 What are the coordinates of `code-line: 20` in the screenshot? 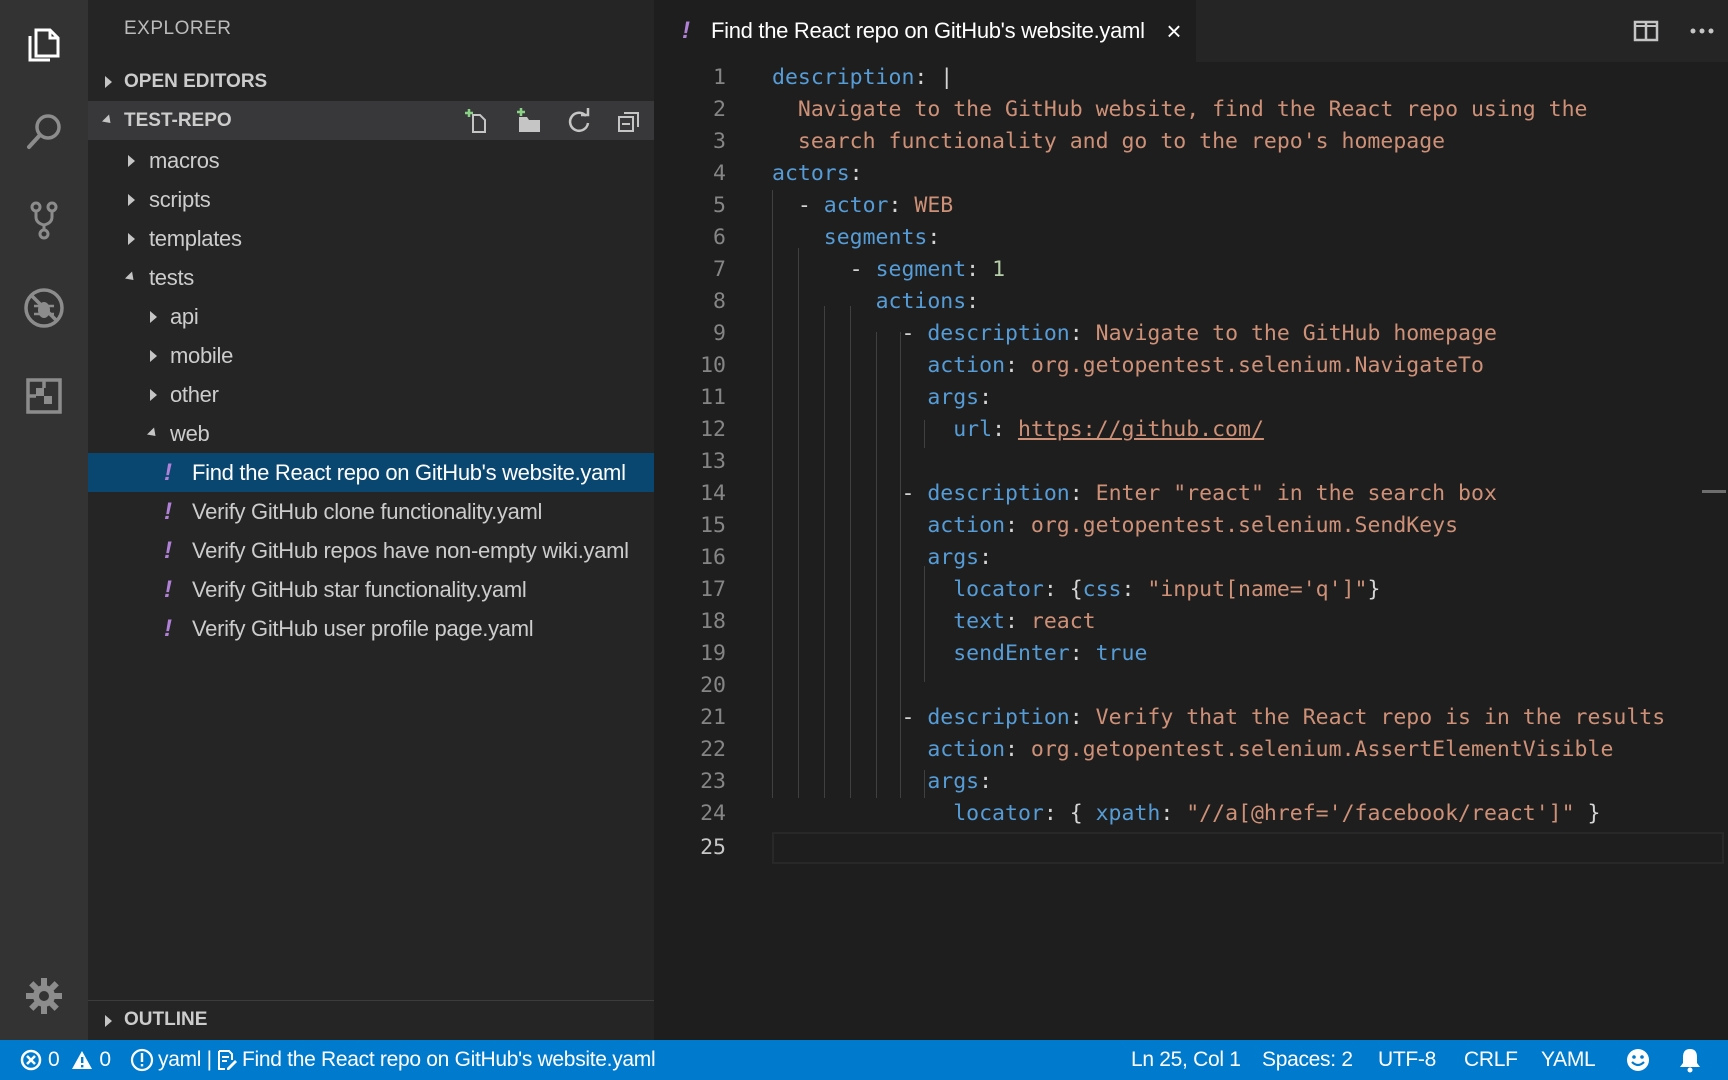 It's located at (1191, 686).